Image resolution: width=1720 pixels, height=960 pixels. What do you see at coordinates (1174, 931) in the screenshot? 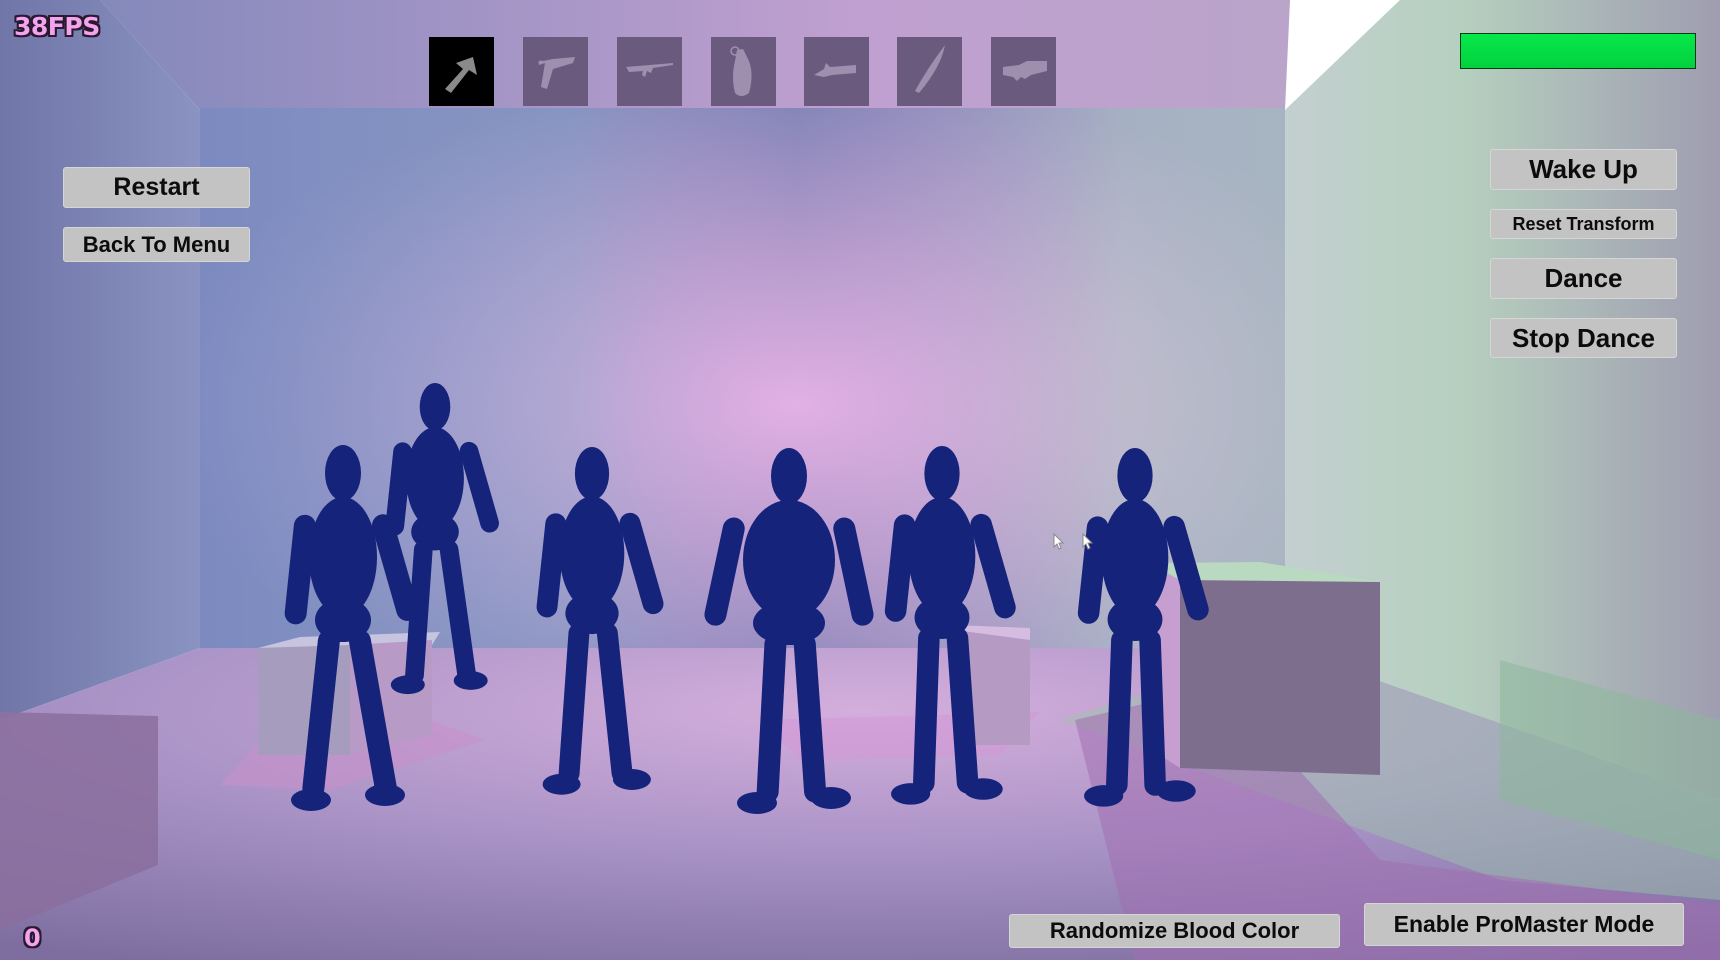
I see `randomize-blood-color-button: Randomize Blood Color` at bounding box center [1174, 931].